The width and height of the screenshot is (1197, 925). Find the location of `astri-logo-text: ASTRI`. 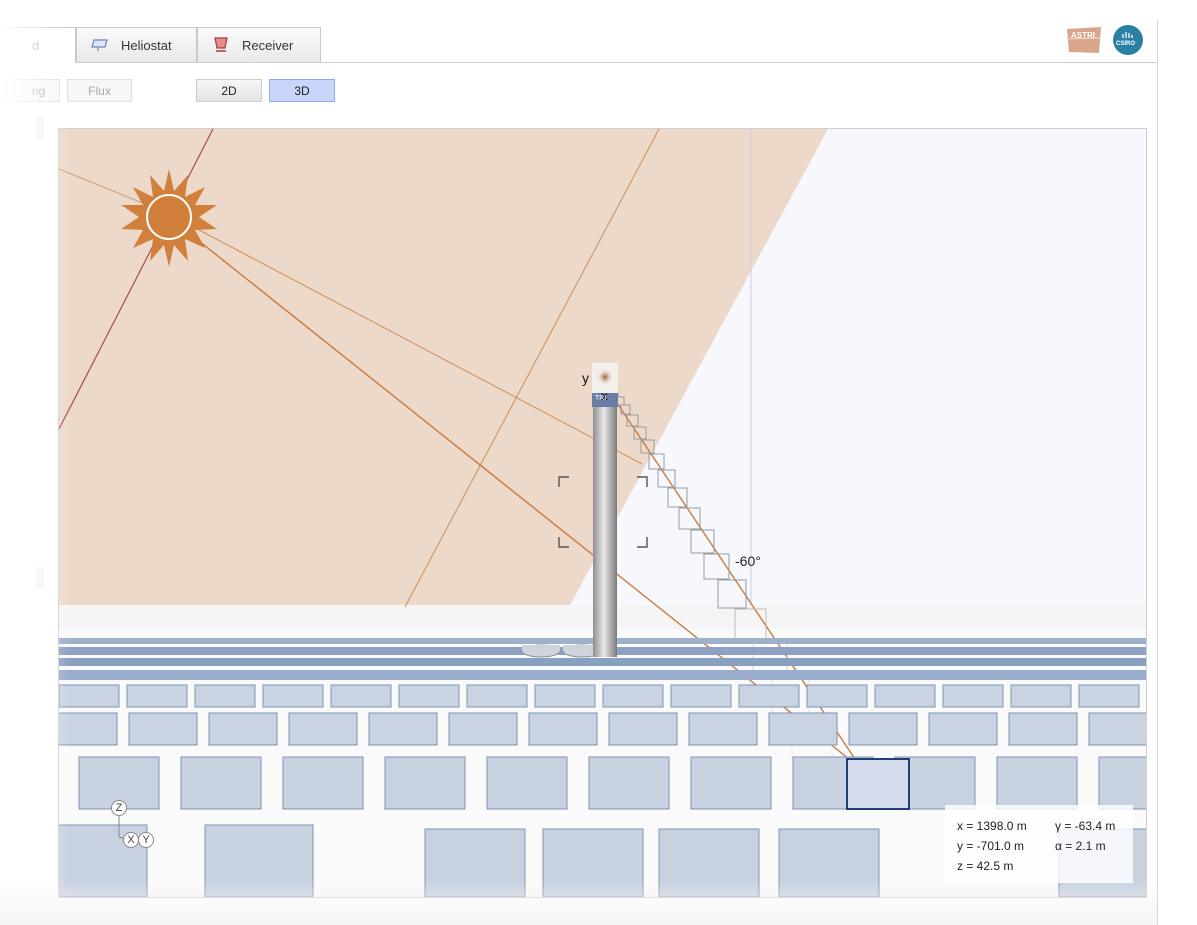

astri-logo-text: ASTRI is located at coordinates (1083, 35).